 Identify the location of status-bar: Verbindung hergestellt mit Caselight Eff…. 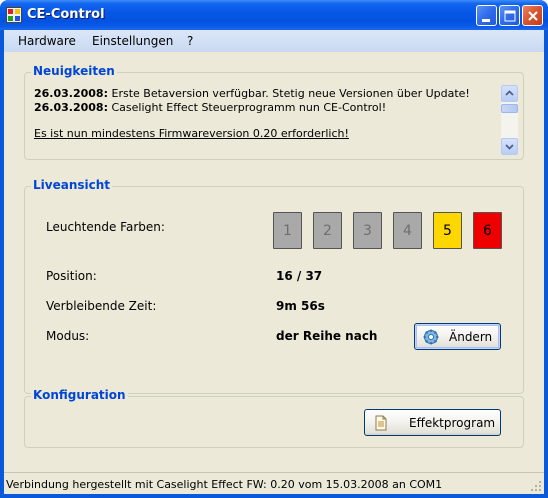
(274, 483).